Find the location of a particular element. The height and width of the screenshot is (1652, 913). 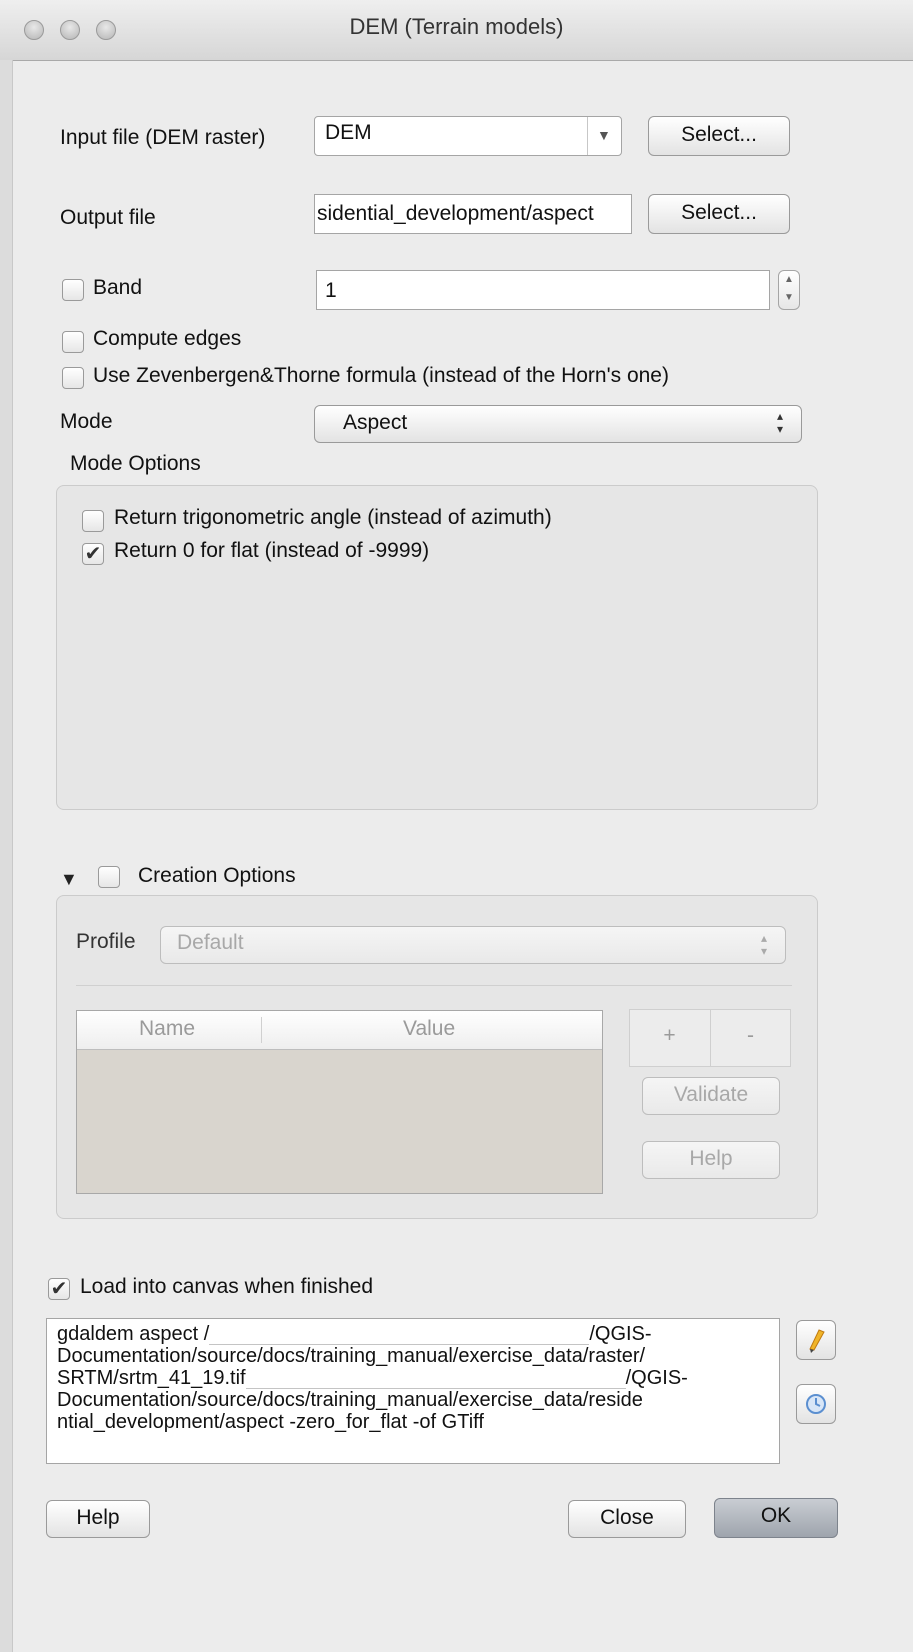

command-line-3a: SRTM/srtm_41_19.tif is located at coordinates (151, 1378).